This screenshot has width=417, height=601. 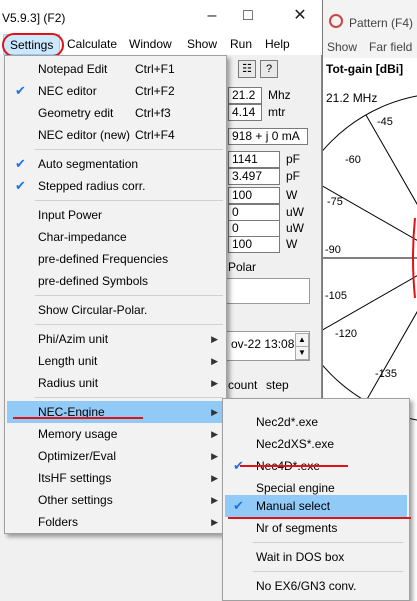 What do you see at coordinates (75, 500) in the screenshot?
I see `menu-item-label: Other settings` at bounding box center [75, 500].